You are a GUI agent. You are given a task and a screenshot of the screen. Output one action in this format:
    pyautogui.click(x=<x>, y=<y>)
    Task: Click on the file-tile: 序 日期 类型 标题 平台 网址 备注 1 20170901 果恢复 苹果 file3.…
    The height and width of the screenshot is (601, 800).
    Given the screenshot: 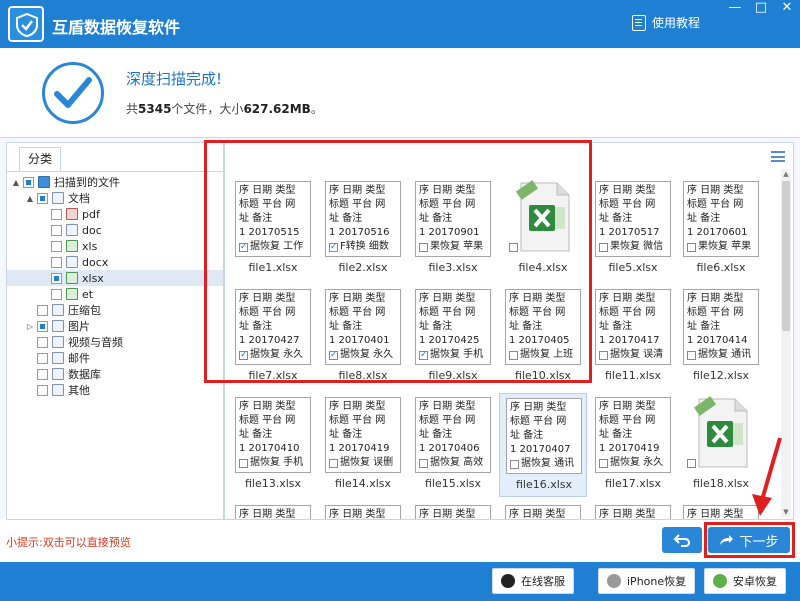 What is the action you would take?
    pyautogui.click(x=453, y=229)
    